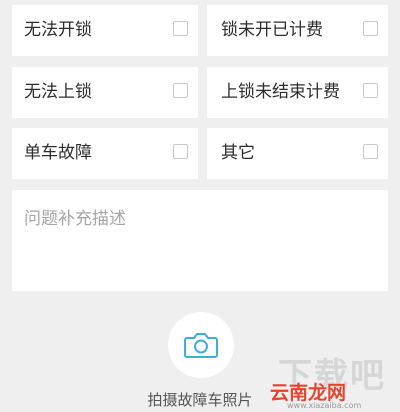  What do you see at coordinates (324, 405) in the screenshot?
I see `watermark-url: www.xiazaiba.com` at bounding box center [324, 405].